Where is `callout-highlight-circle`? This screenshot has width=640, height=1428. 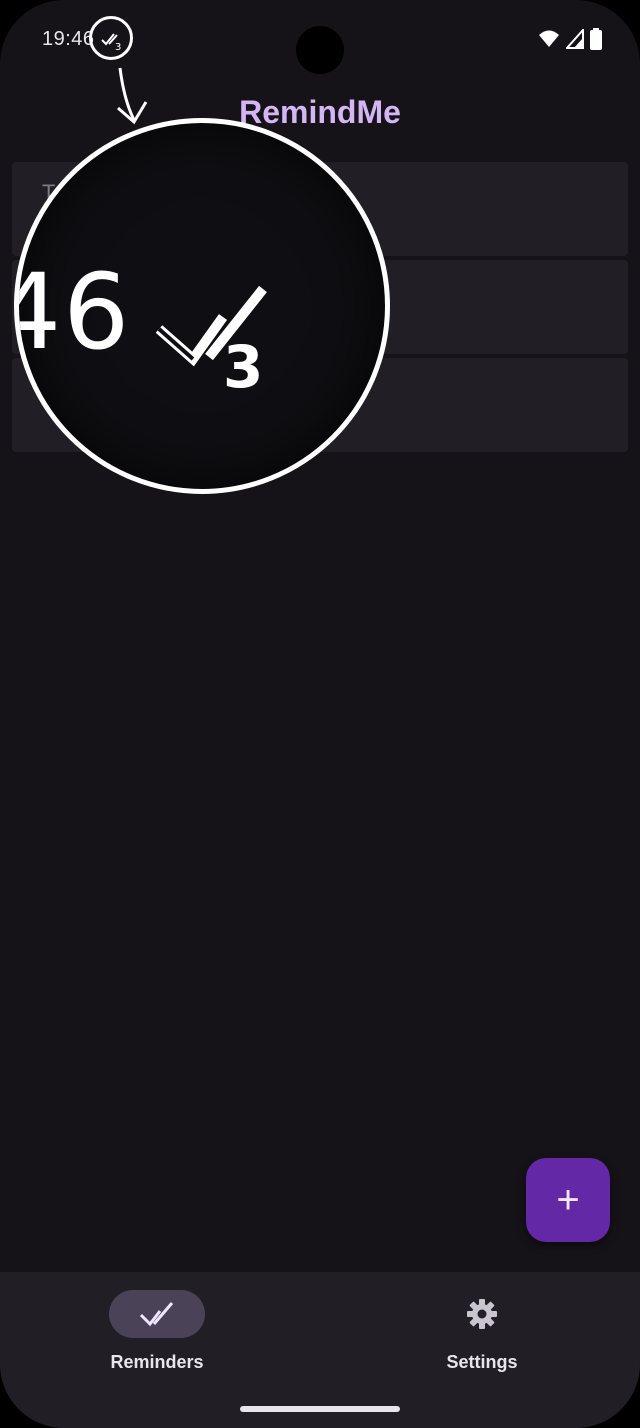 callout-highlight-circle is located at coordinates (111, 38).